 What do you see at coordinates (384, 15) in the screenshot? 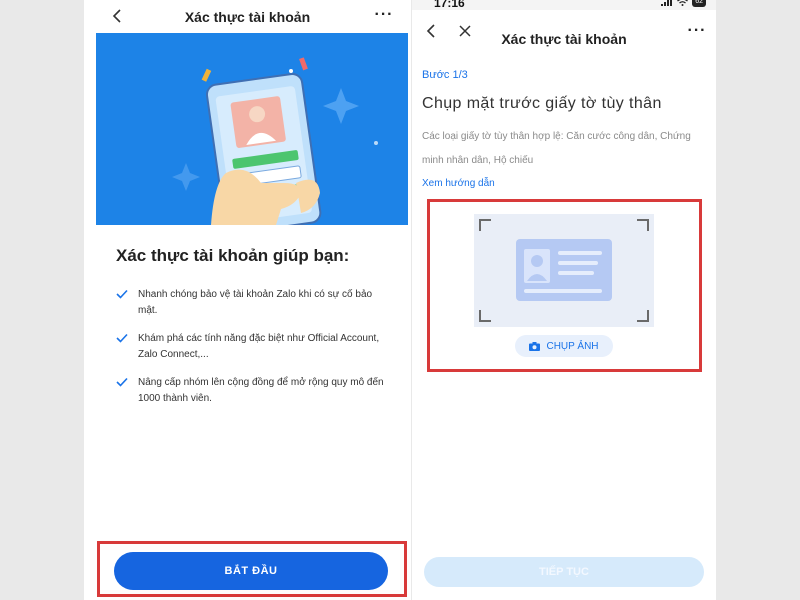
I see `more-icon: ···` at bounding box center [384, 15].